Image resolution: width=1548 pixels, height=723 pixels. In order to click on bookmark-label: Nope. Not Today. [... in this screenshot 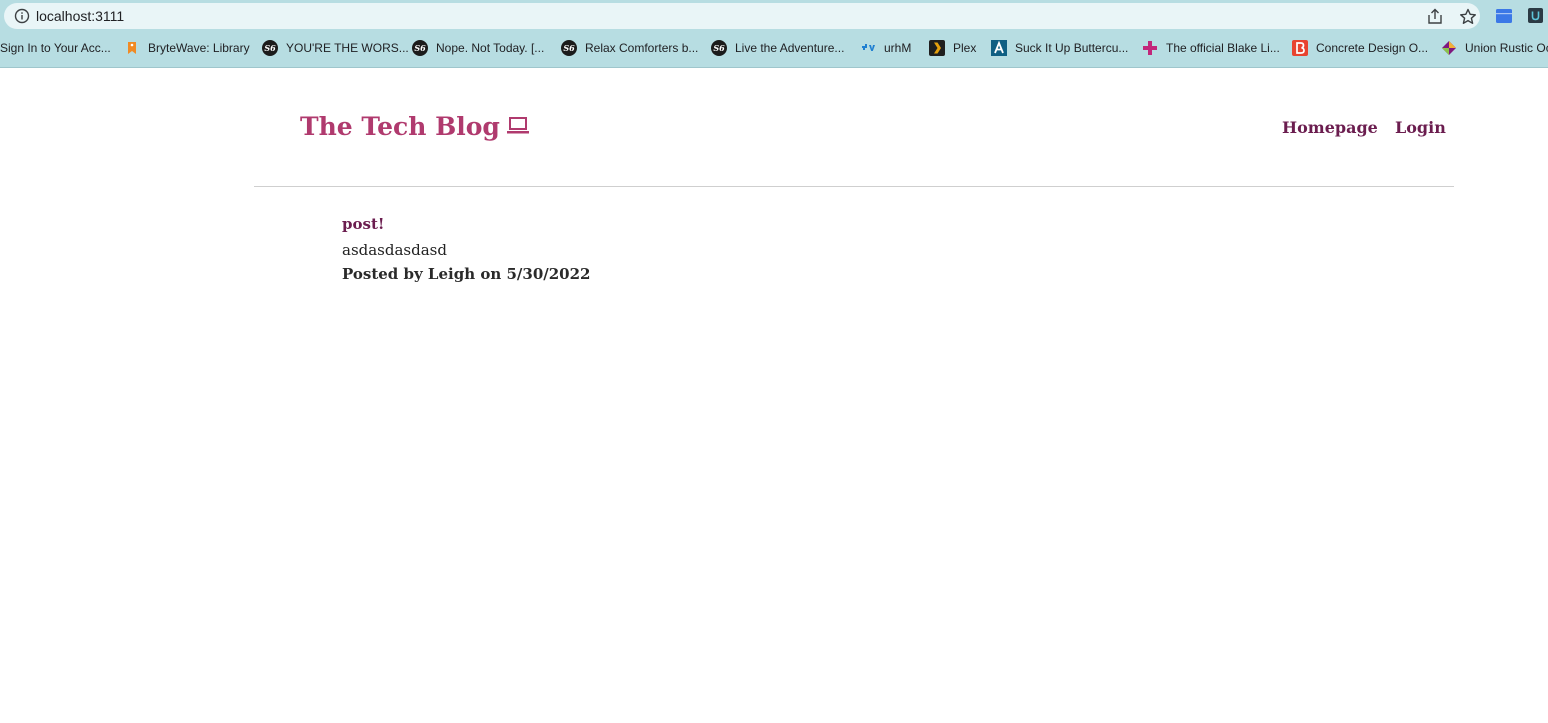, I will do `click(490, 48)`.